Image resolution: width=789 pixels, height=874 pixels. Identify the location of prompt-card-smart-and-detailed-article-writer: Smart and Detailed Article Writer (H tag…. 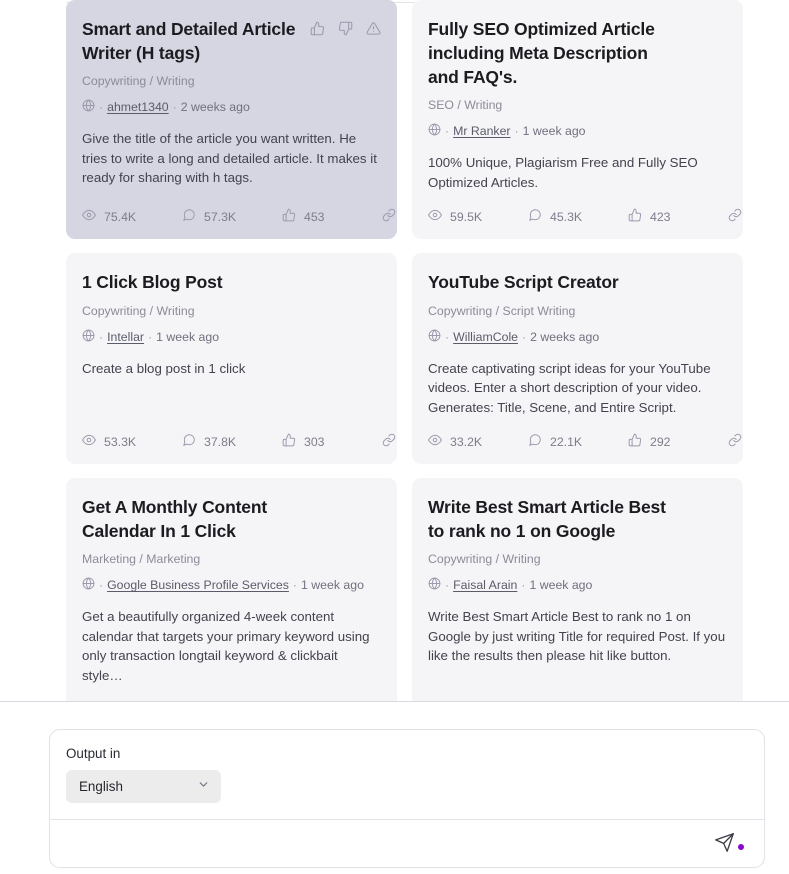
(231, 120).